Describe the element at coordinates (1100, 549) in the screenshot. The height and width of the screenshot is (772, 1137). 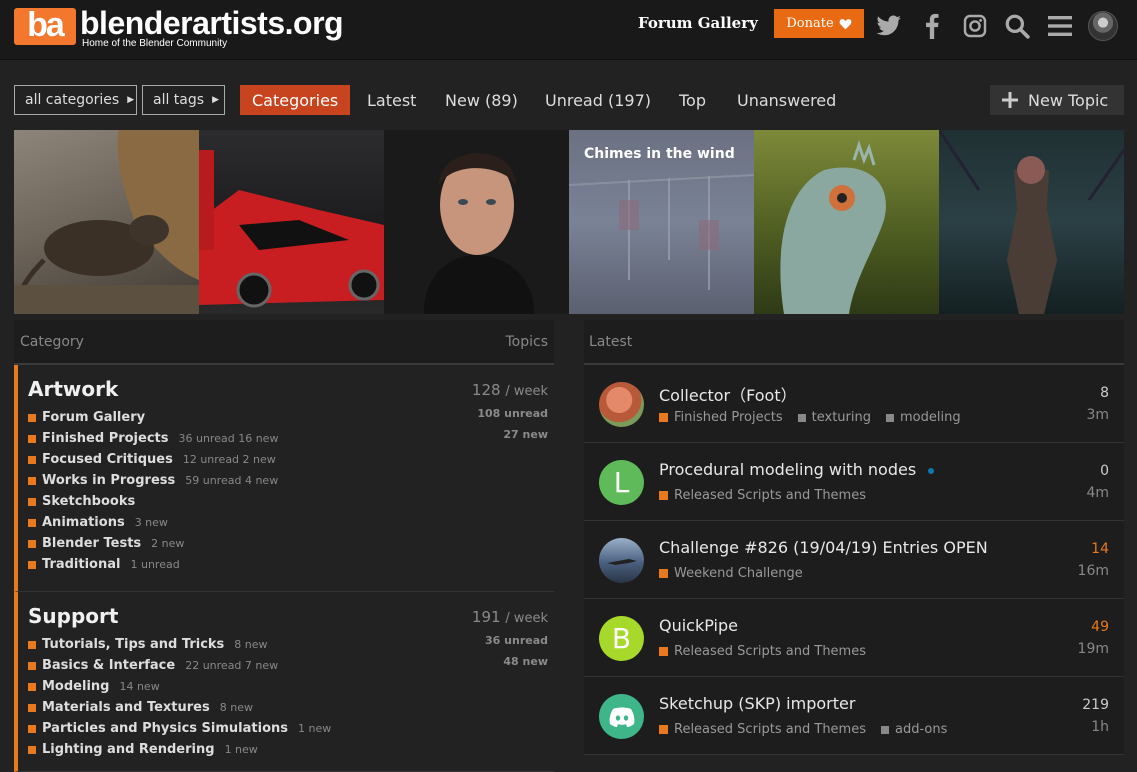
I see `topic-reply-count: 14` at that location.